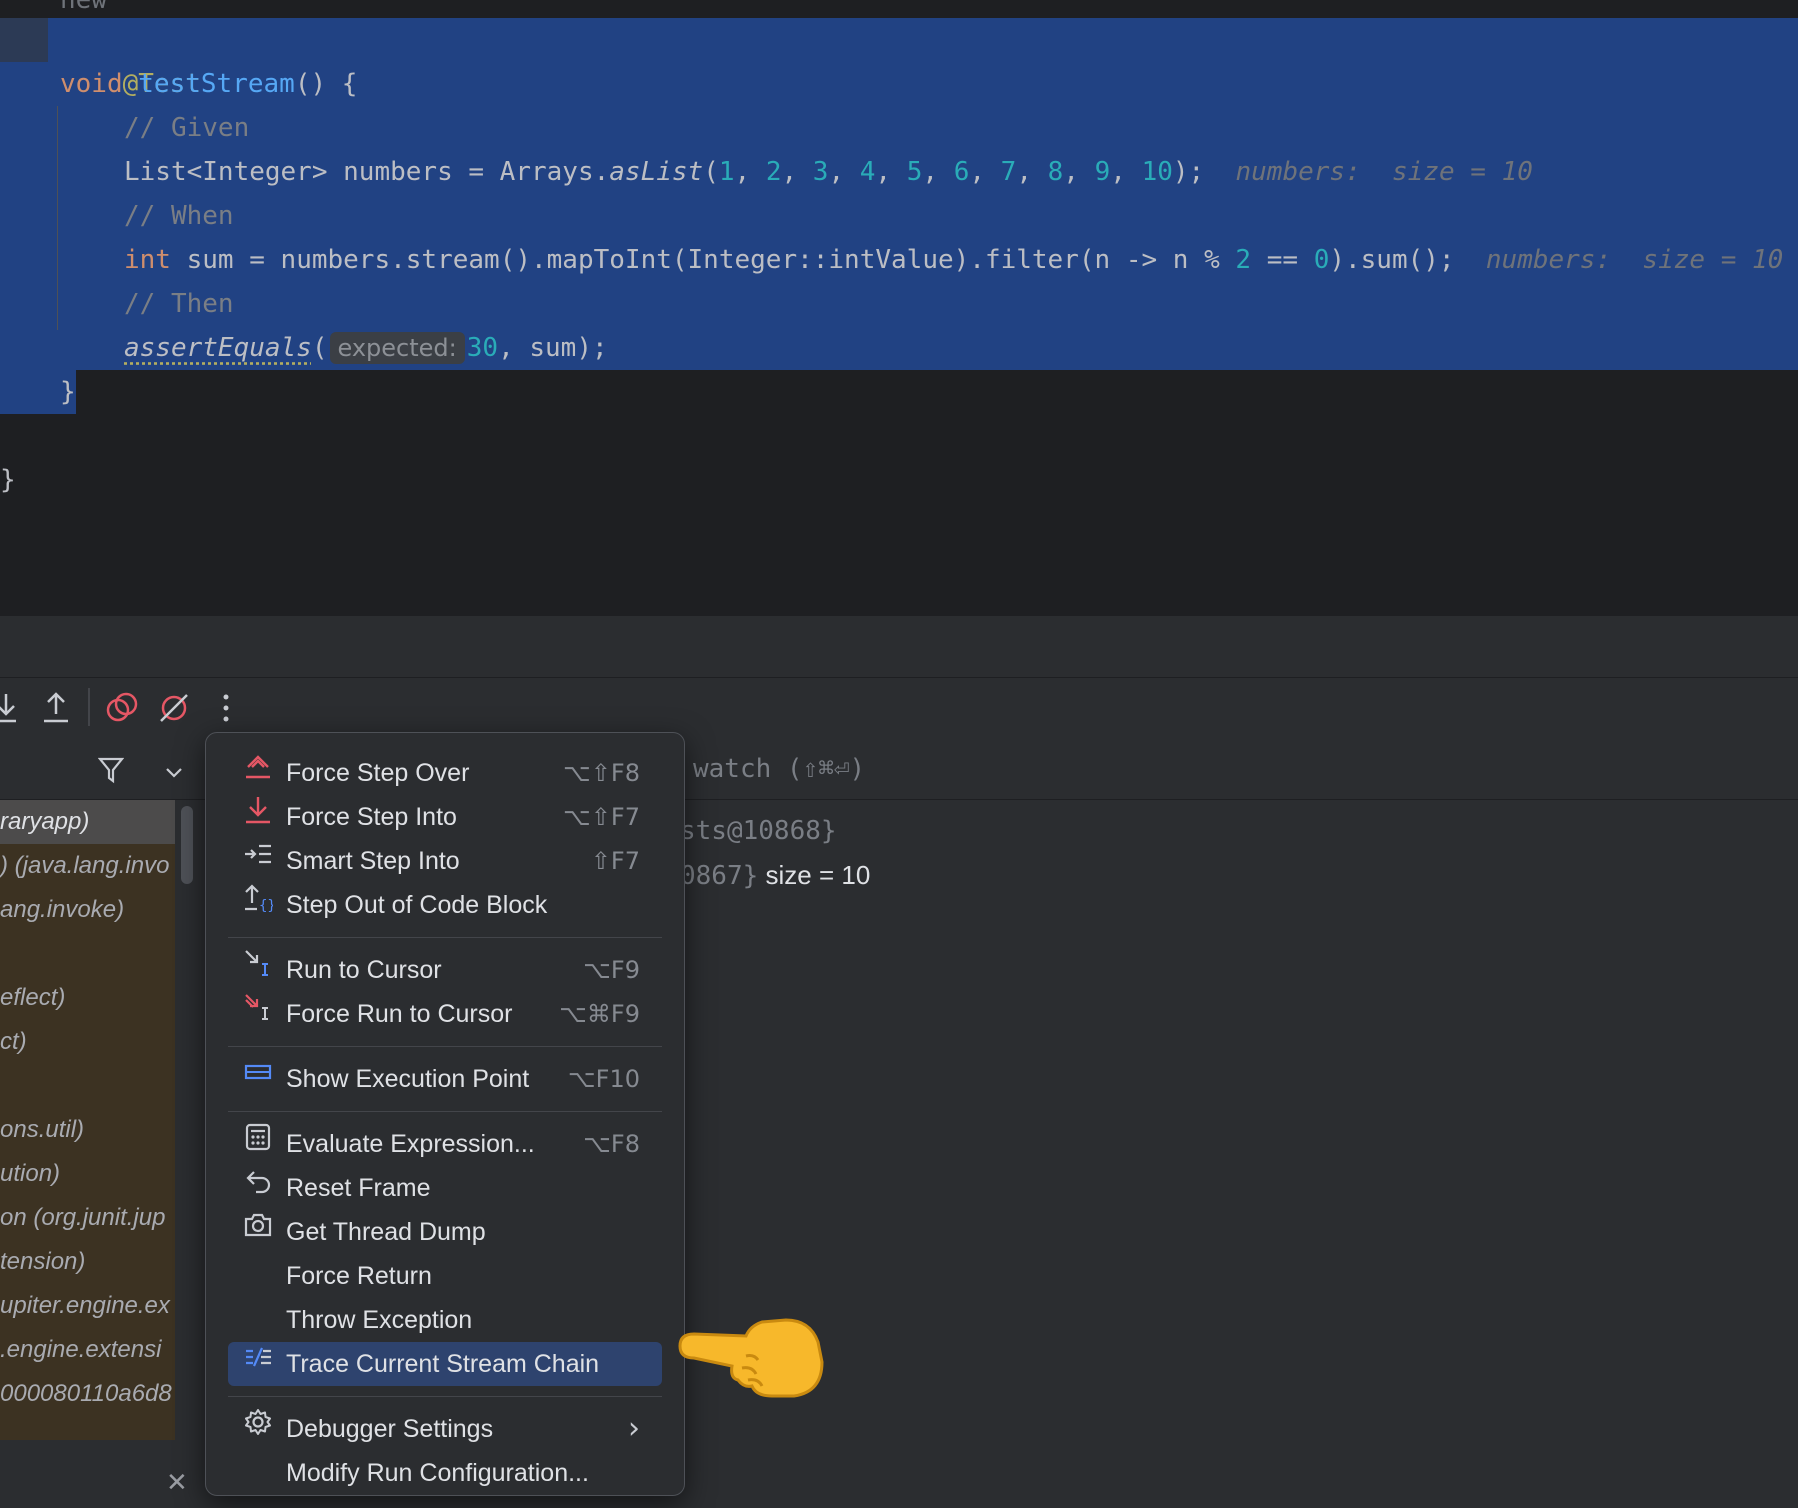  What do you see at coordinates (1282, 260) in the screenshot?
I see `code-token: ==` at bounding box center [1282, 260].